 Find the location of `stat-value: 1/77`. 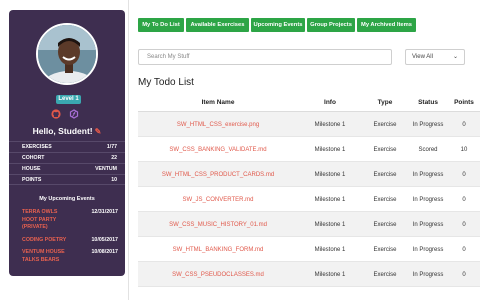

stat-value: 1/77 is located at coordinates (111, 147).